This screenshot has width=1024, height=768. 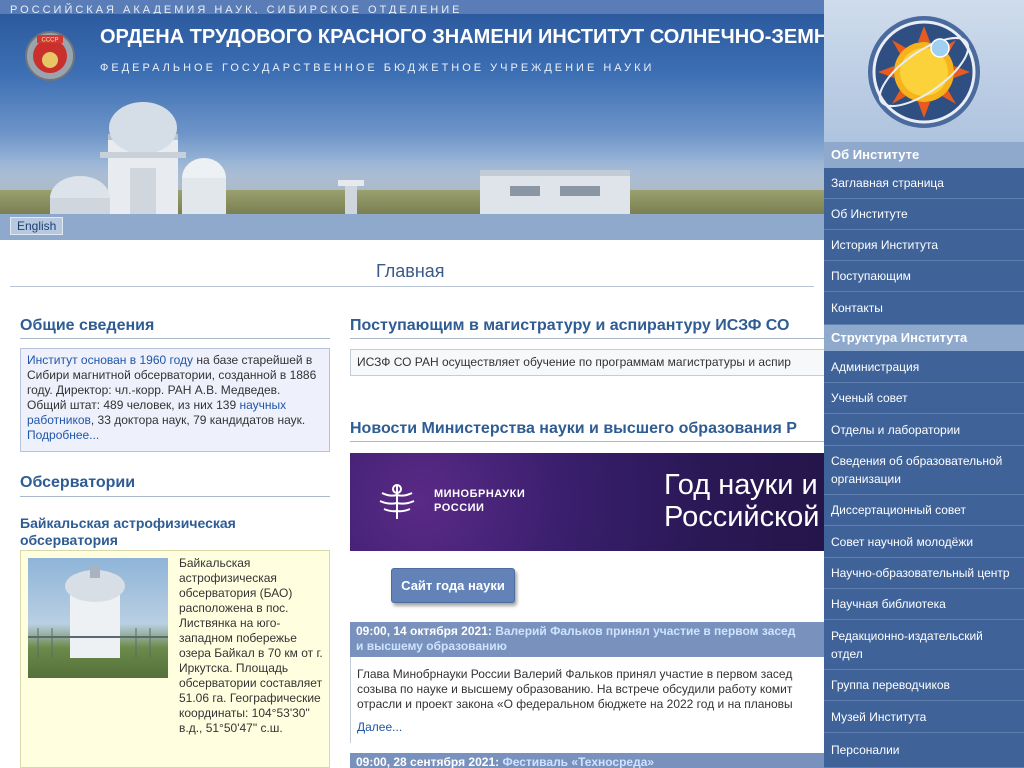 What do you see at coordinates (924, 717) in the screenshot?
I see `nav-item-museum: Музей Института` at bounding box center [924, 717].